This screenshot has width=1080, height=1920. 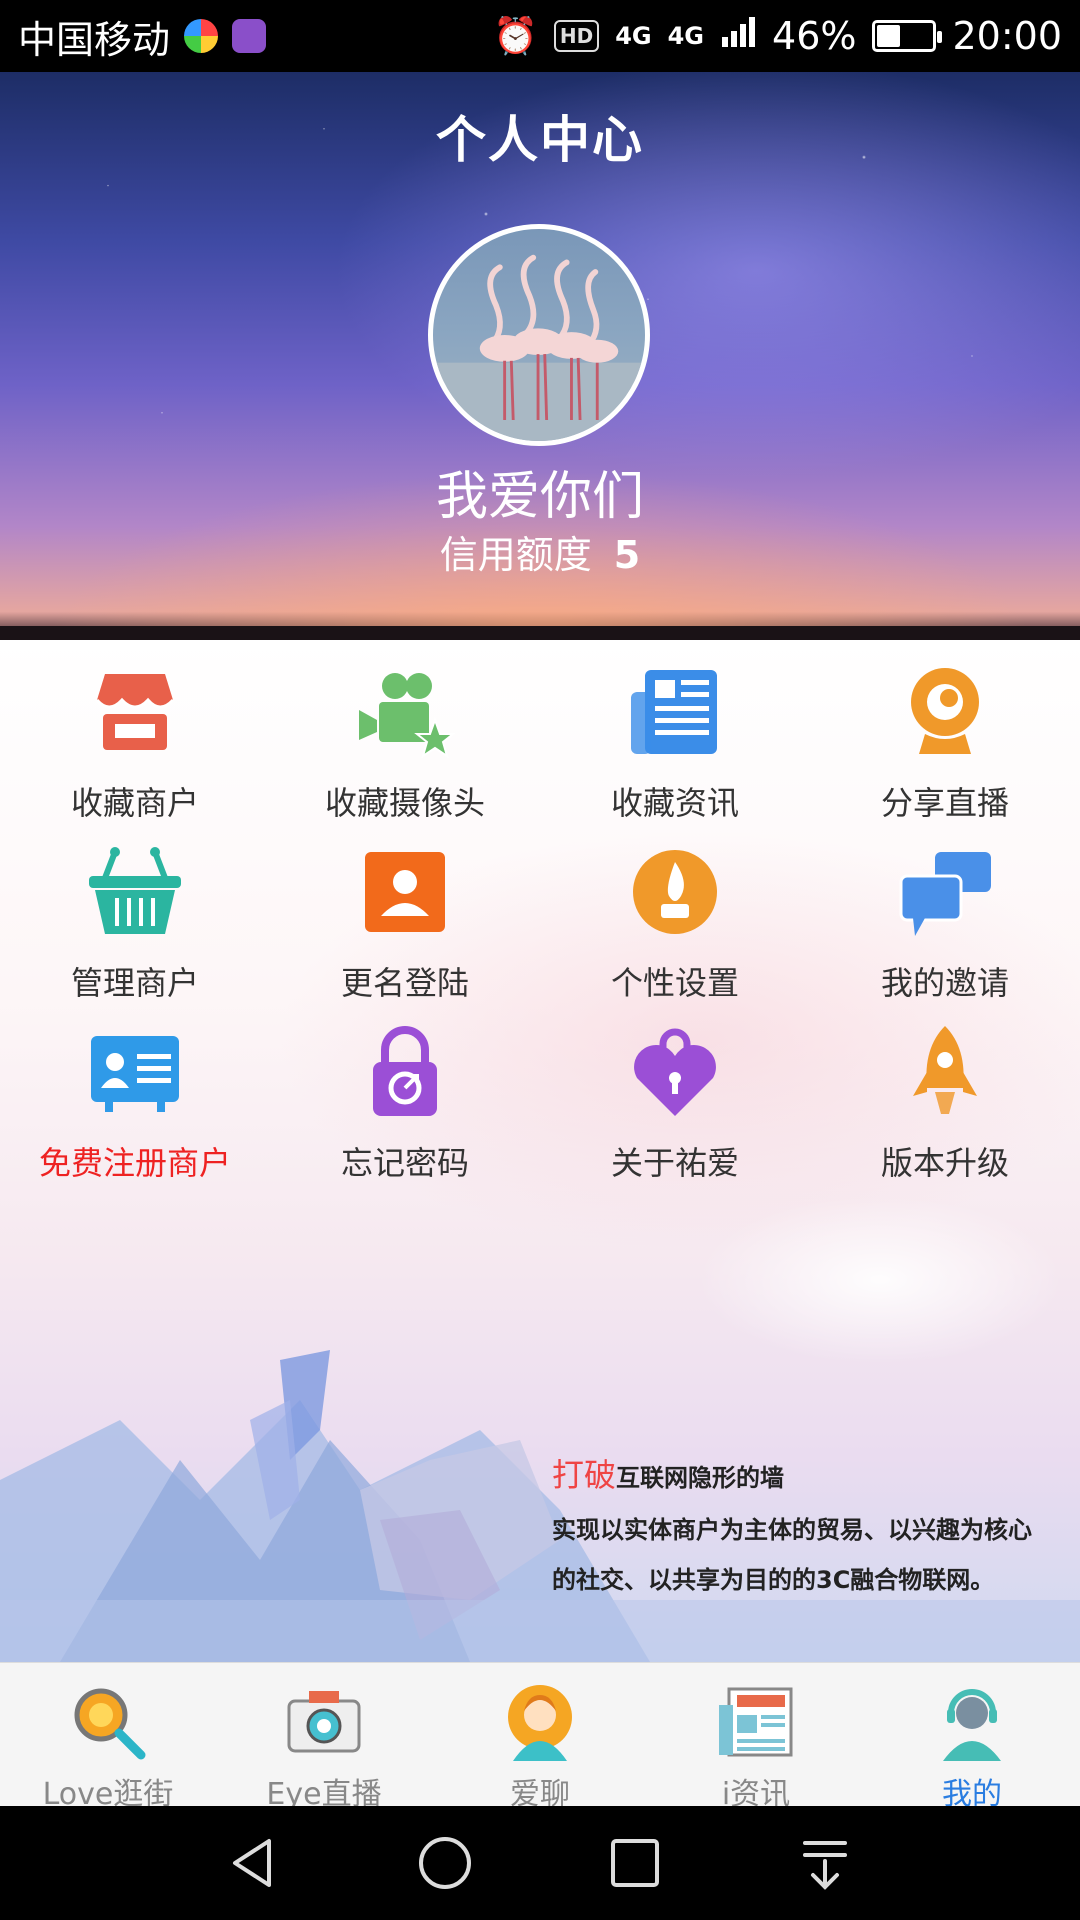 I want to click on menu-item: 忘记密码, so click(x=405, y=1091).